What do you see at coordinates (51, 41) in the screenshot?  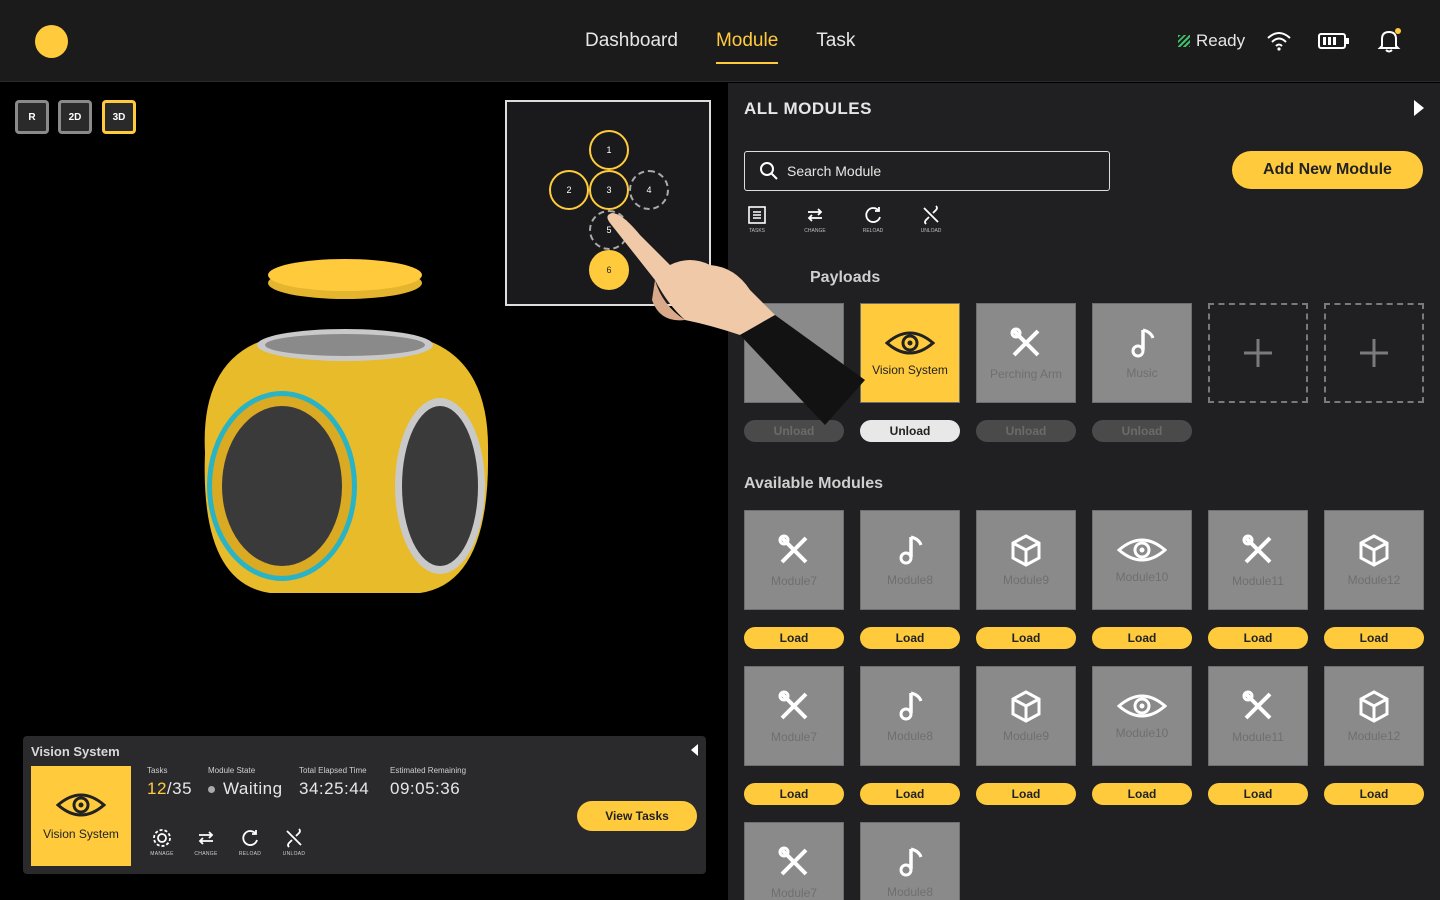 I see `logo` at bounding box center [51, 41].